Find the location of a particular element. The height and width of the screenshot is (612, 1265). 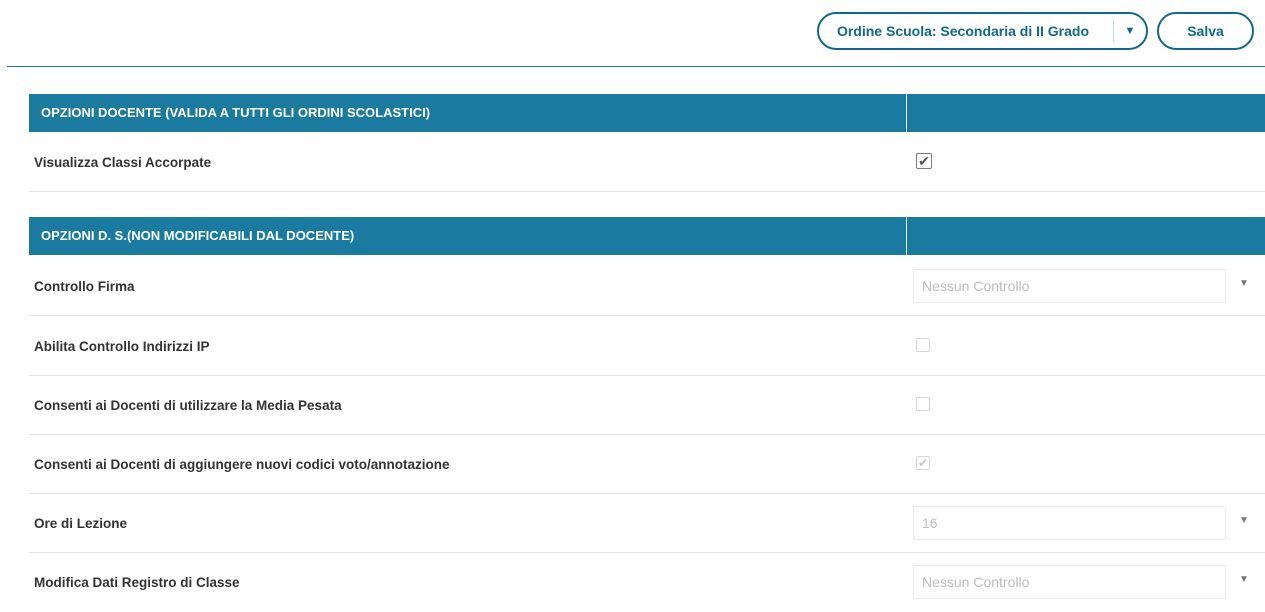

option-label: Modifica Dati Registro di Classe is located at coordinates (137, 582).